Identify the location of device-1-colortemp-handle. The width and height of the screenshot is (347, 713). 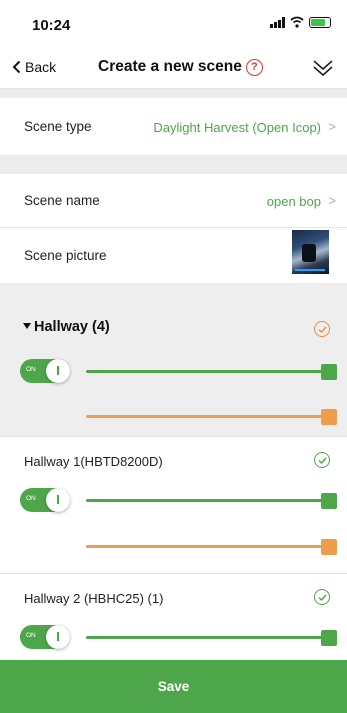
(329, 547).